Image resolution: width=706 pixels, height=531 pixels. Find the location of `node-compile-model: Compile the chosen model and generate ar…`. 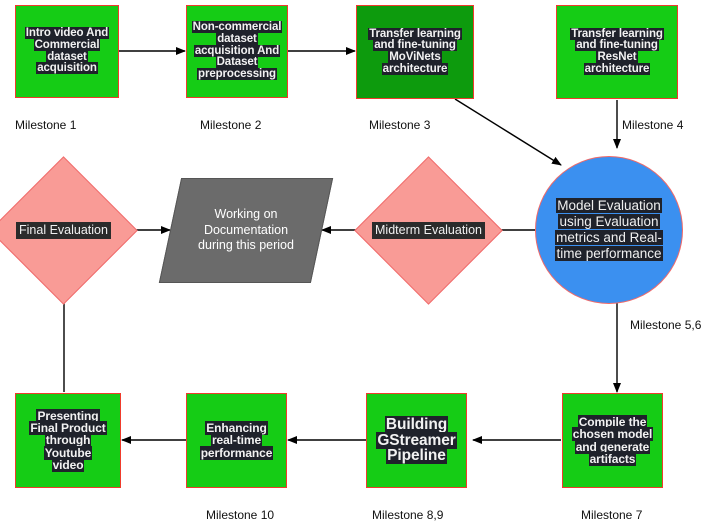

node-compile-model: Compile the chosen model and generate ar… is located at coordinates (612, 440).